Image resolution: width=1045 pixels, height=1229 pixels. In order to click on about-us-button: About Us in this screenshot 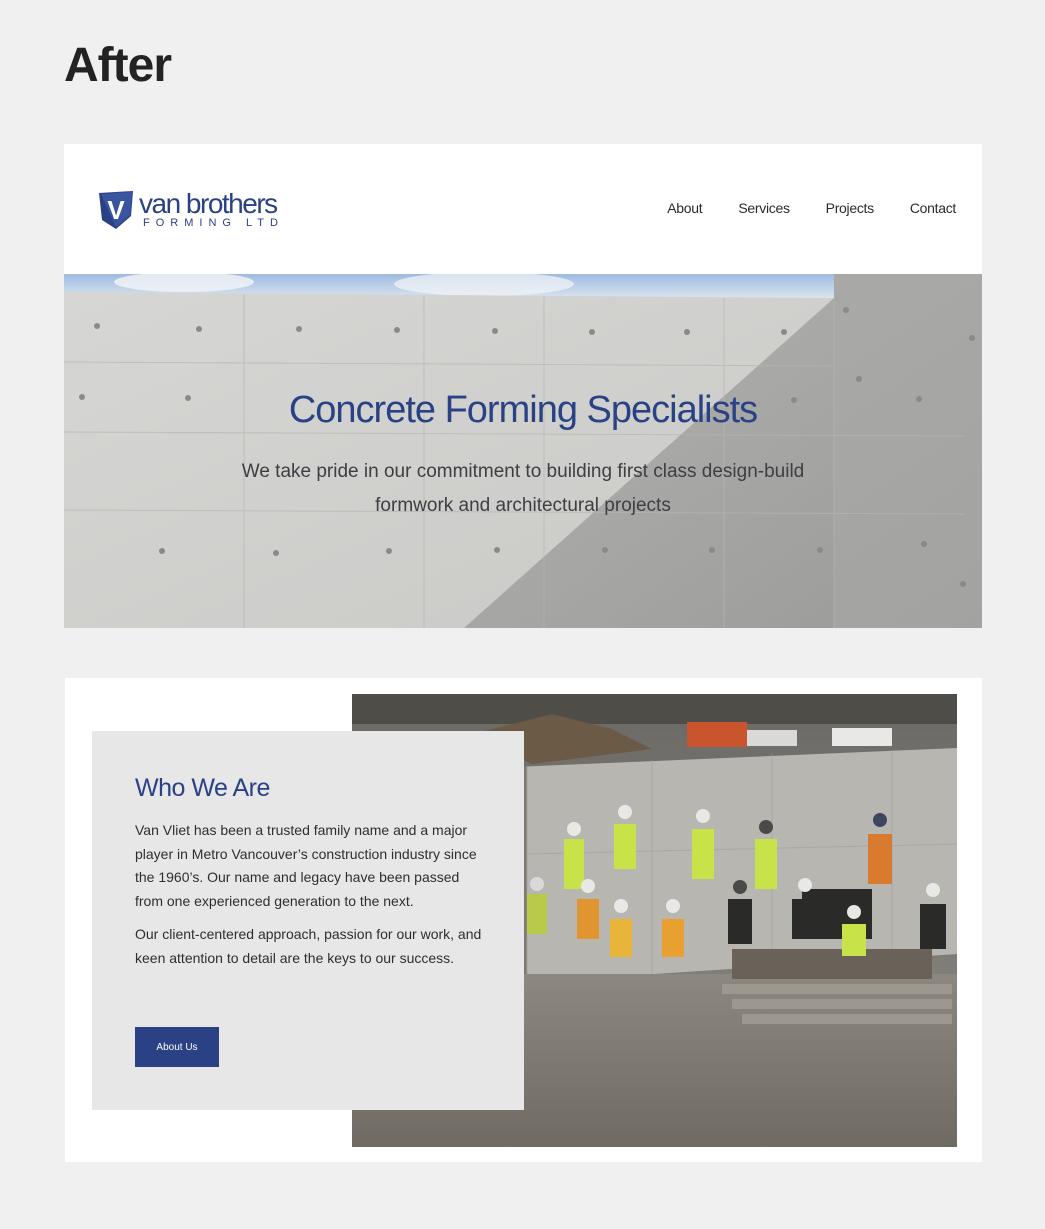, I will do `click(177, 1047)`.